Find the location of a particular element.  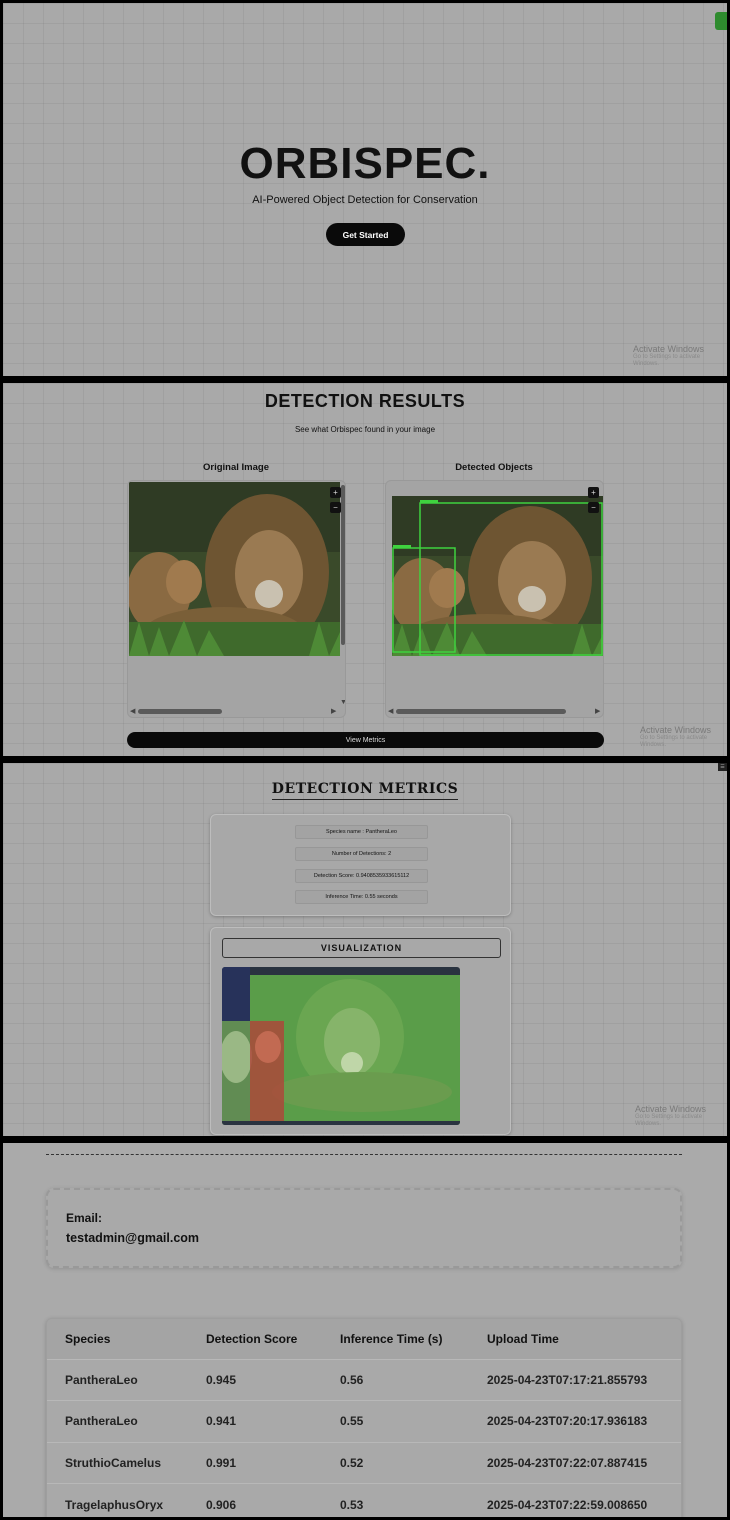

cell-upload-time: 2025-04-23T07:22:07.887415 is located at coordinates (575, 1462).